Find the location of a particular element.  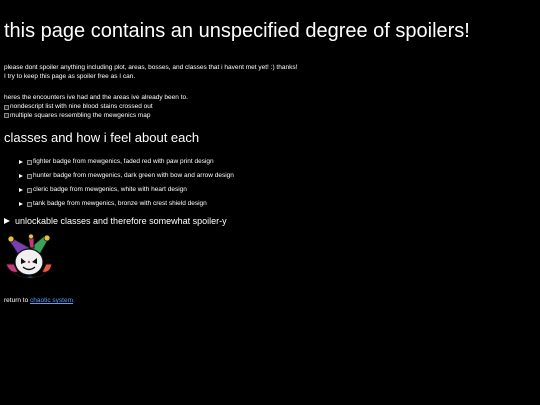

classes-heading: classes and how i feel about each is located at coordinates (102, 137).